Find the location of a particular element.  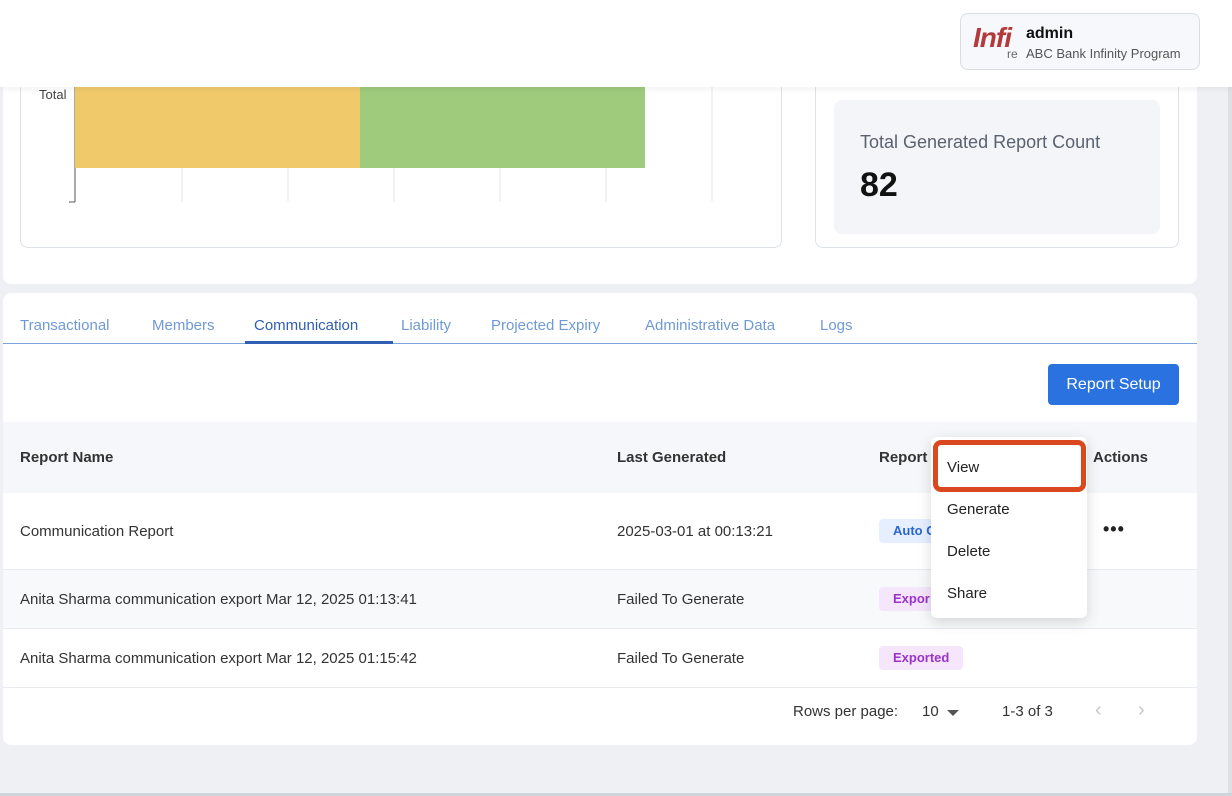

stat-value: 82 is located at coordinates (879, 185).